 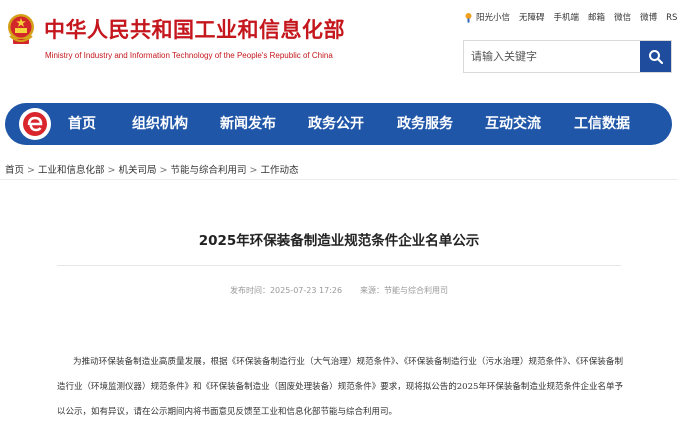 I want to click on main-nav: 首页 组织机构 新闻发布 政务公开 政务服务 互动交流 工信数据, so click(x=338, y=124).